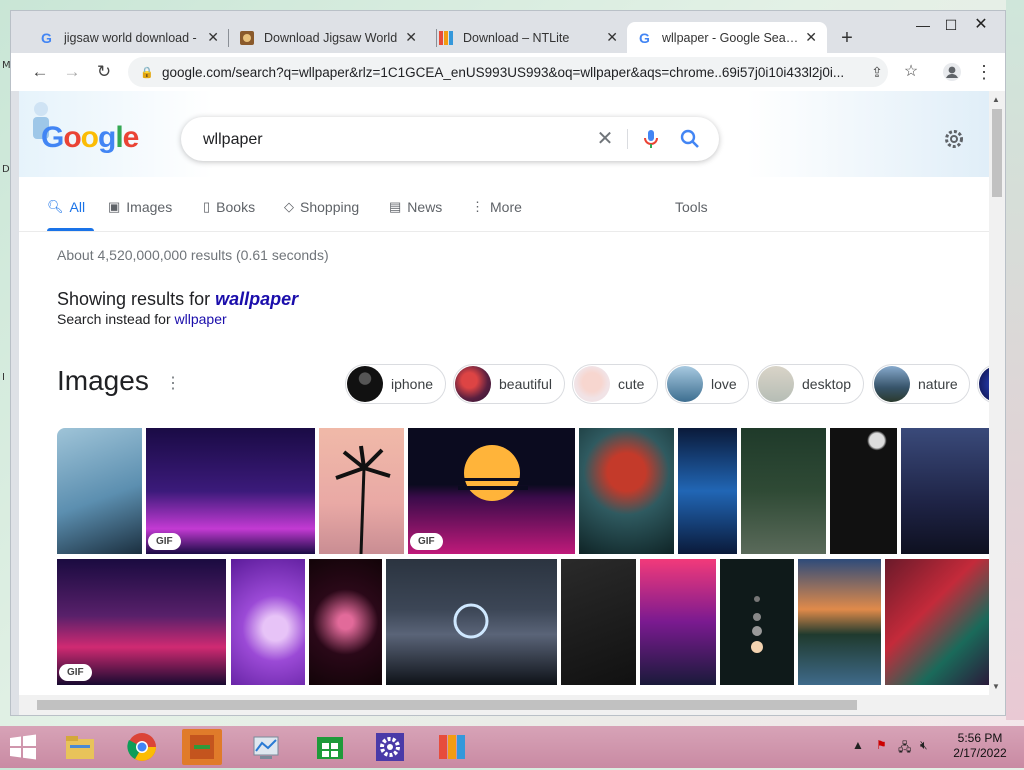  I want to click on settings-gear-icon, so click(954, 139).